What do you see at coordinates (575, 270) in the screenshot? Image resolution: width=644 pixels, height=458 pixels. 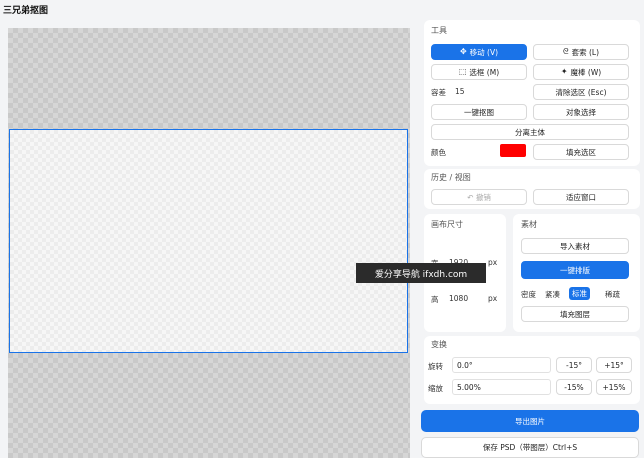 I see `auto-layout-button: 一键排版` at bounding box center [575, 270].